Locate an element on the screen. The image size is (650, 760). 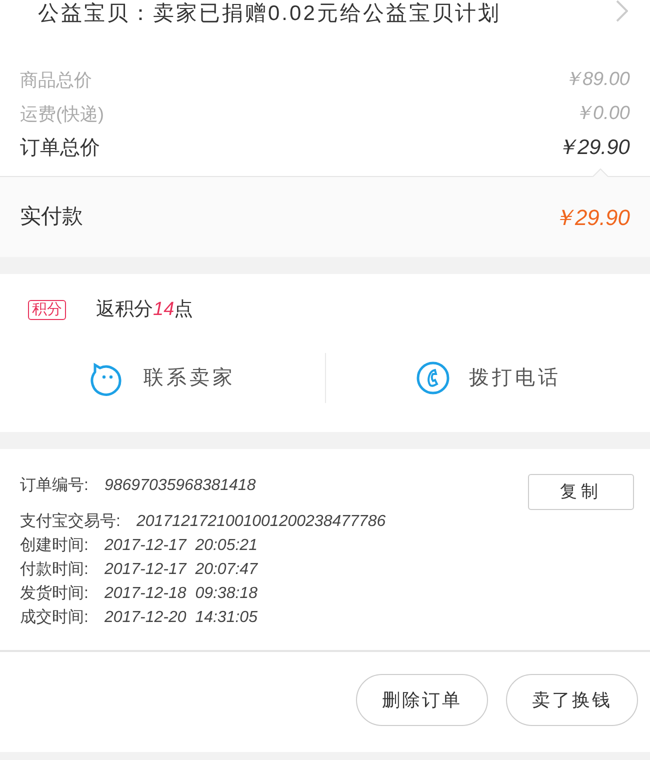
price-value: ￥0.00 is located at coordinates (602, 114).